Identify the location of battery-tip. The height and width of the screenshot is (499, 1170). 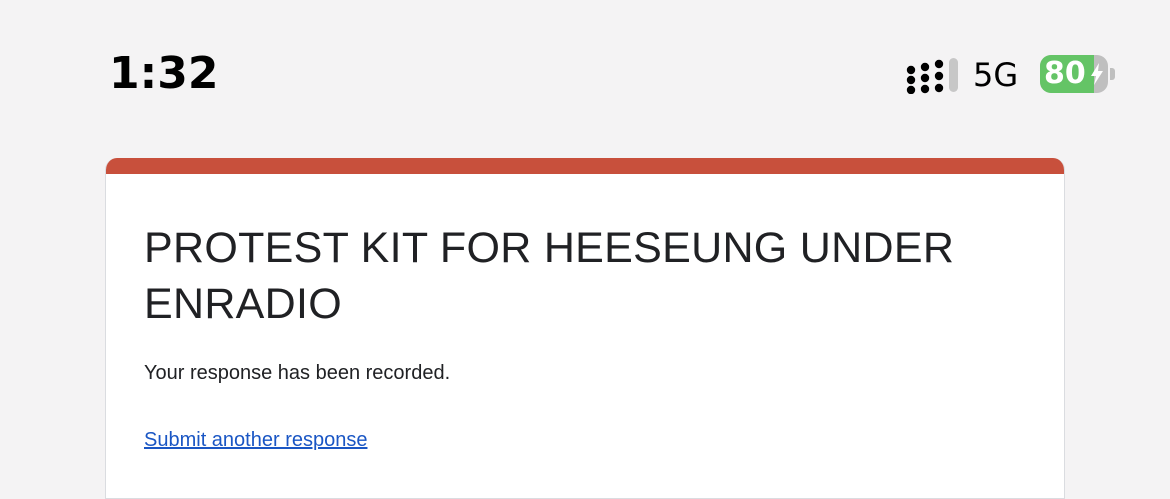
(1112, 74).